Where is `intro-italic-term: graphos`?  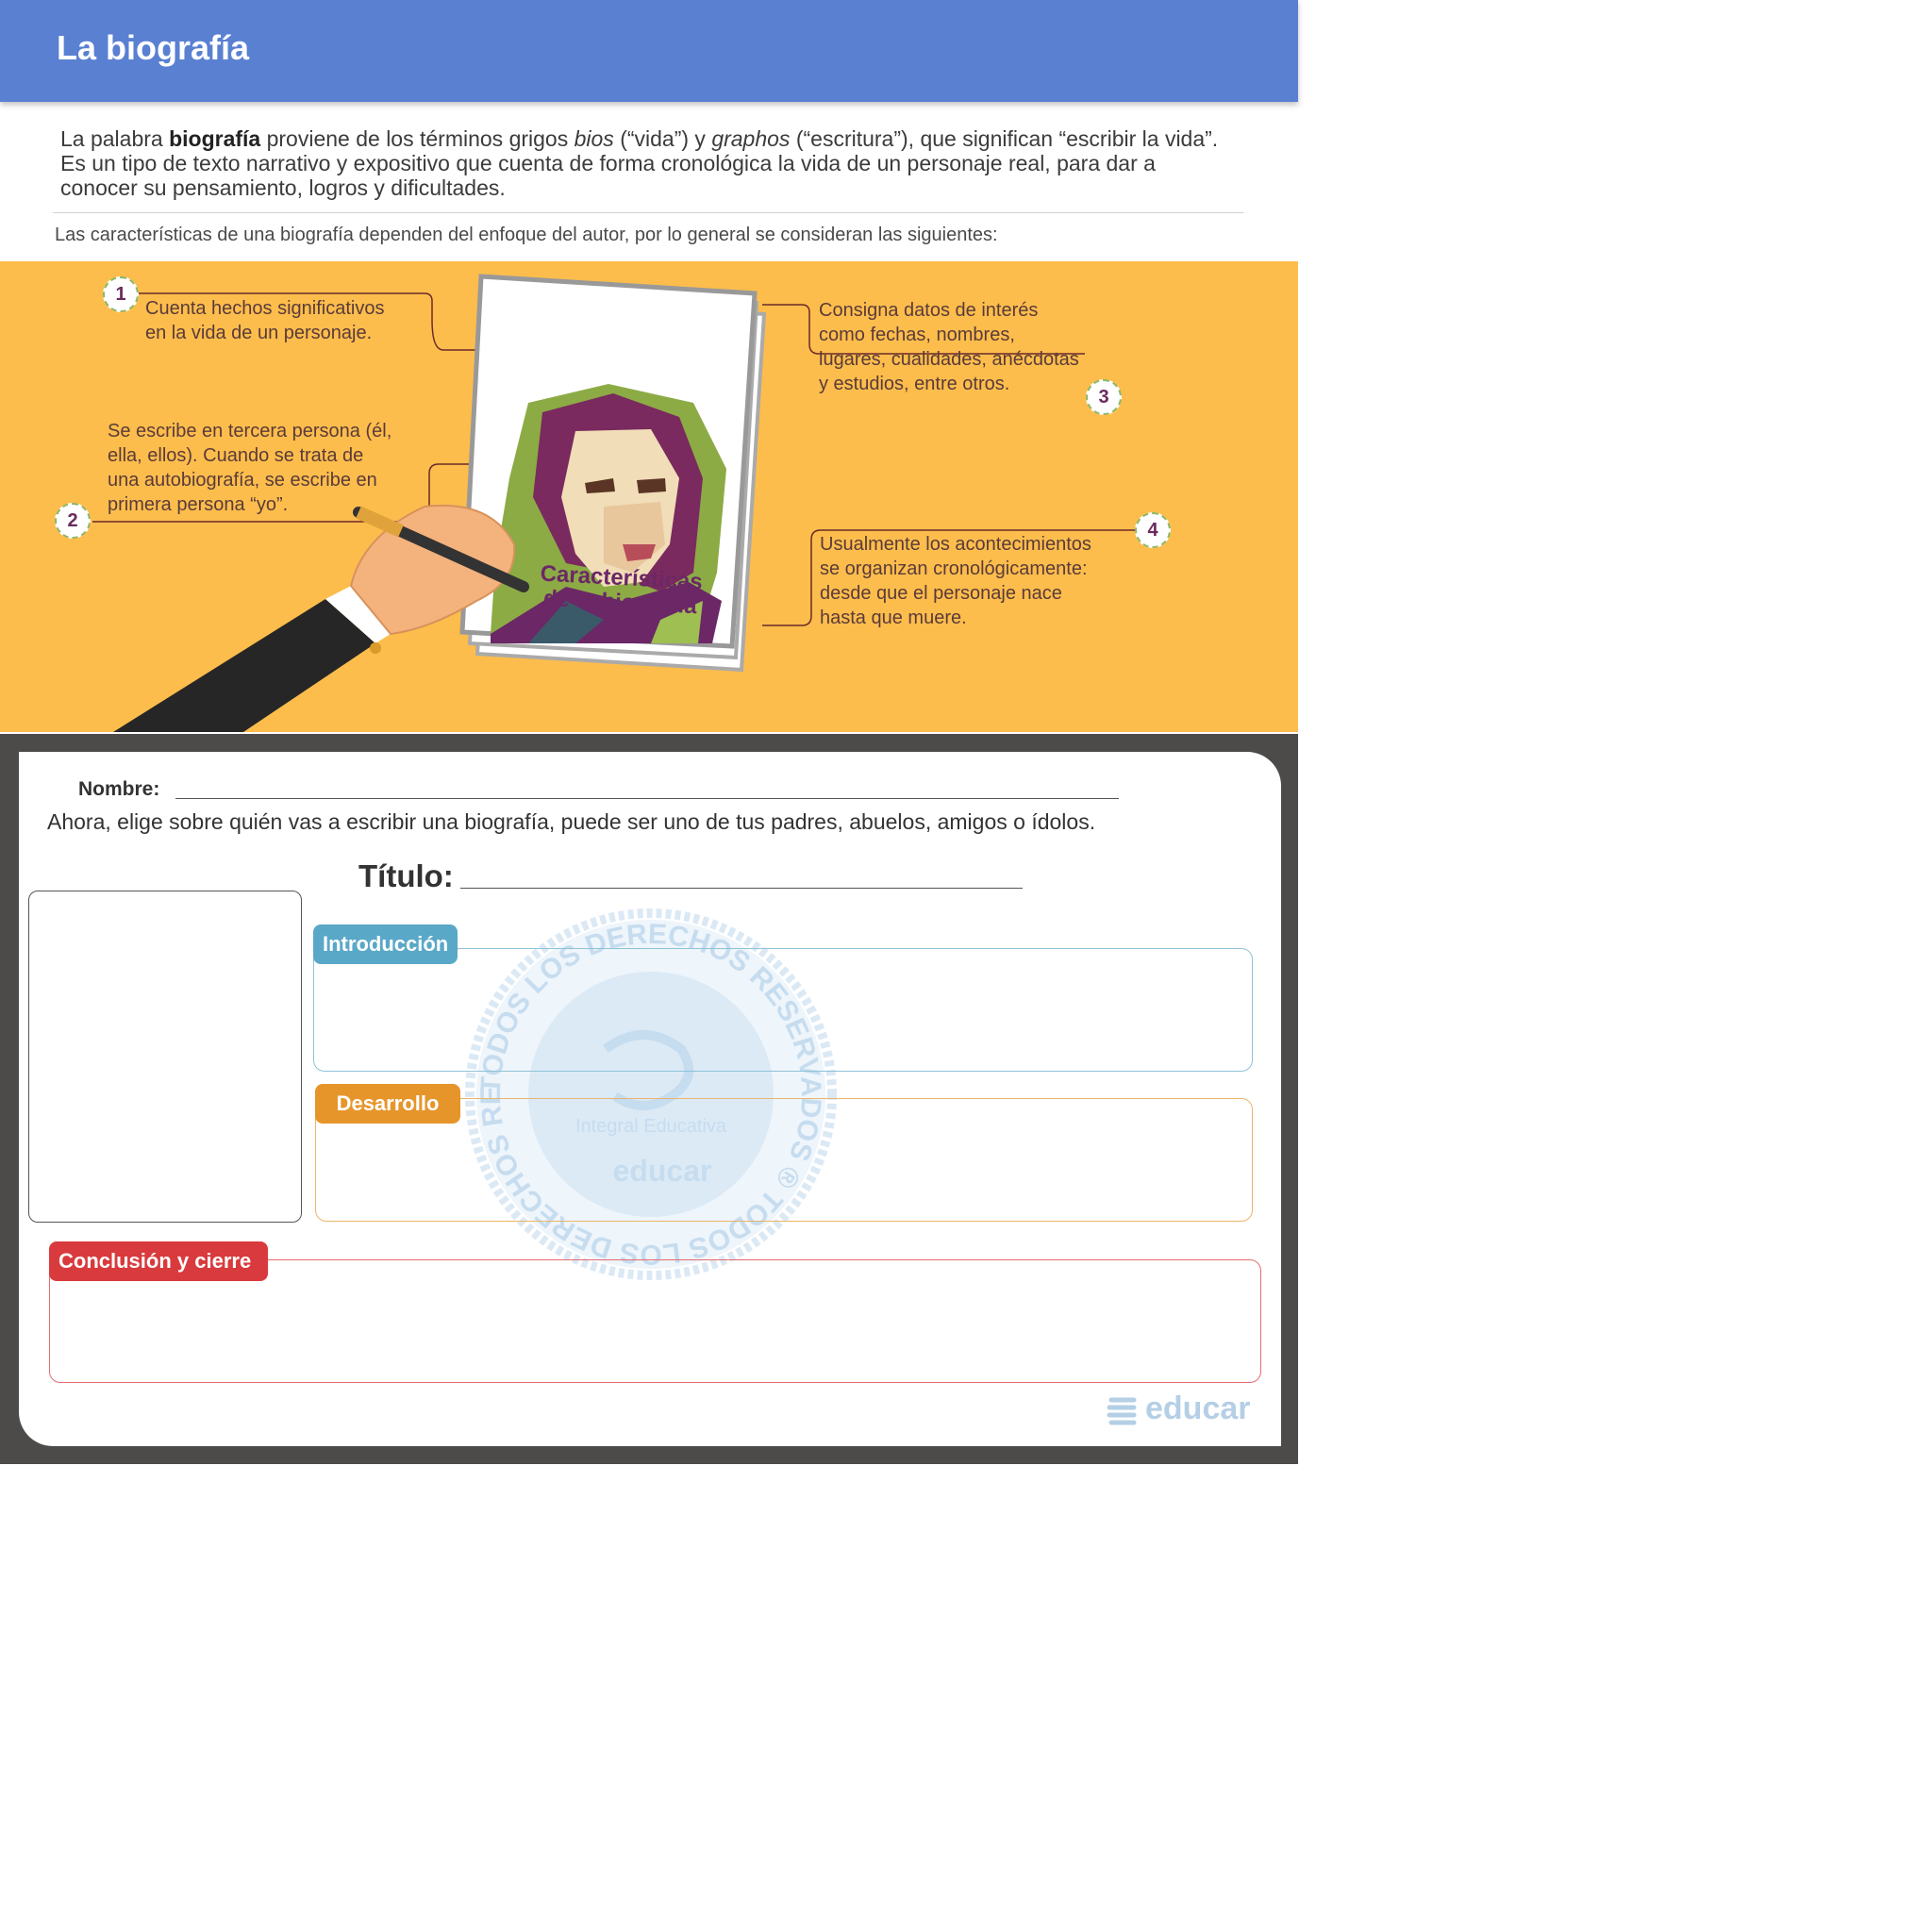 intro-italic-term: graphos is located at coordinates (751, 138).